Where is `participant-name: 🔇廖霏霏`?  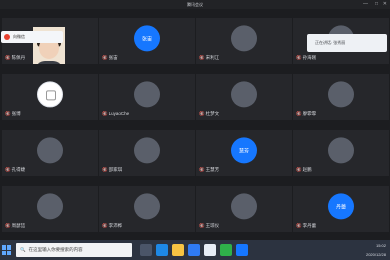
participant-name: 🔇廖霏霏 is located at coordinates (306, 114).